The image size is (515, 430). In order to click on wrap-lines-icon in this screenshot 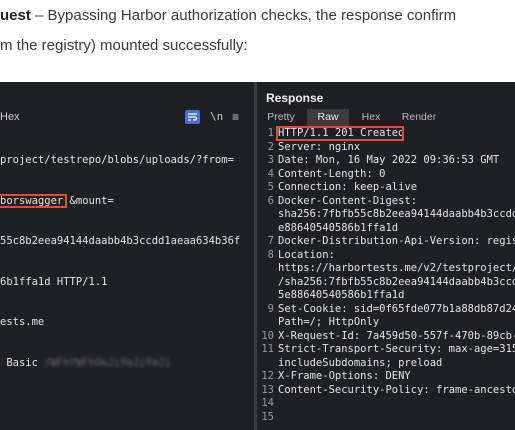, I will do `click(192, 117)`.